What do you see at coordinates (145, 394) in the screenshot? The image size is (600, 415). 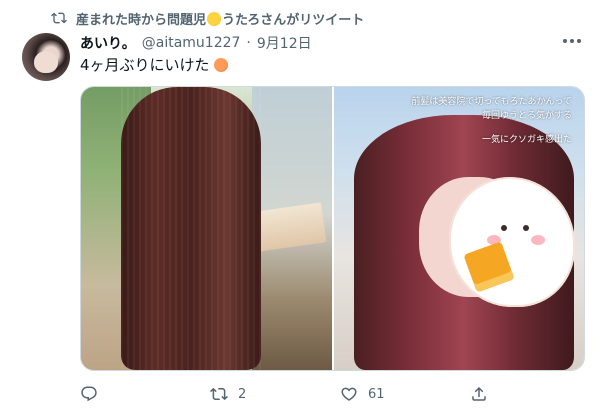 I see `reply-button` at bounding box center [145, 394].